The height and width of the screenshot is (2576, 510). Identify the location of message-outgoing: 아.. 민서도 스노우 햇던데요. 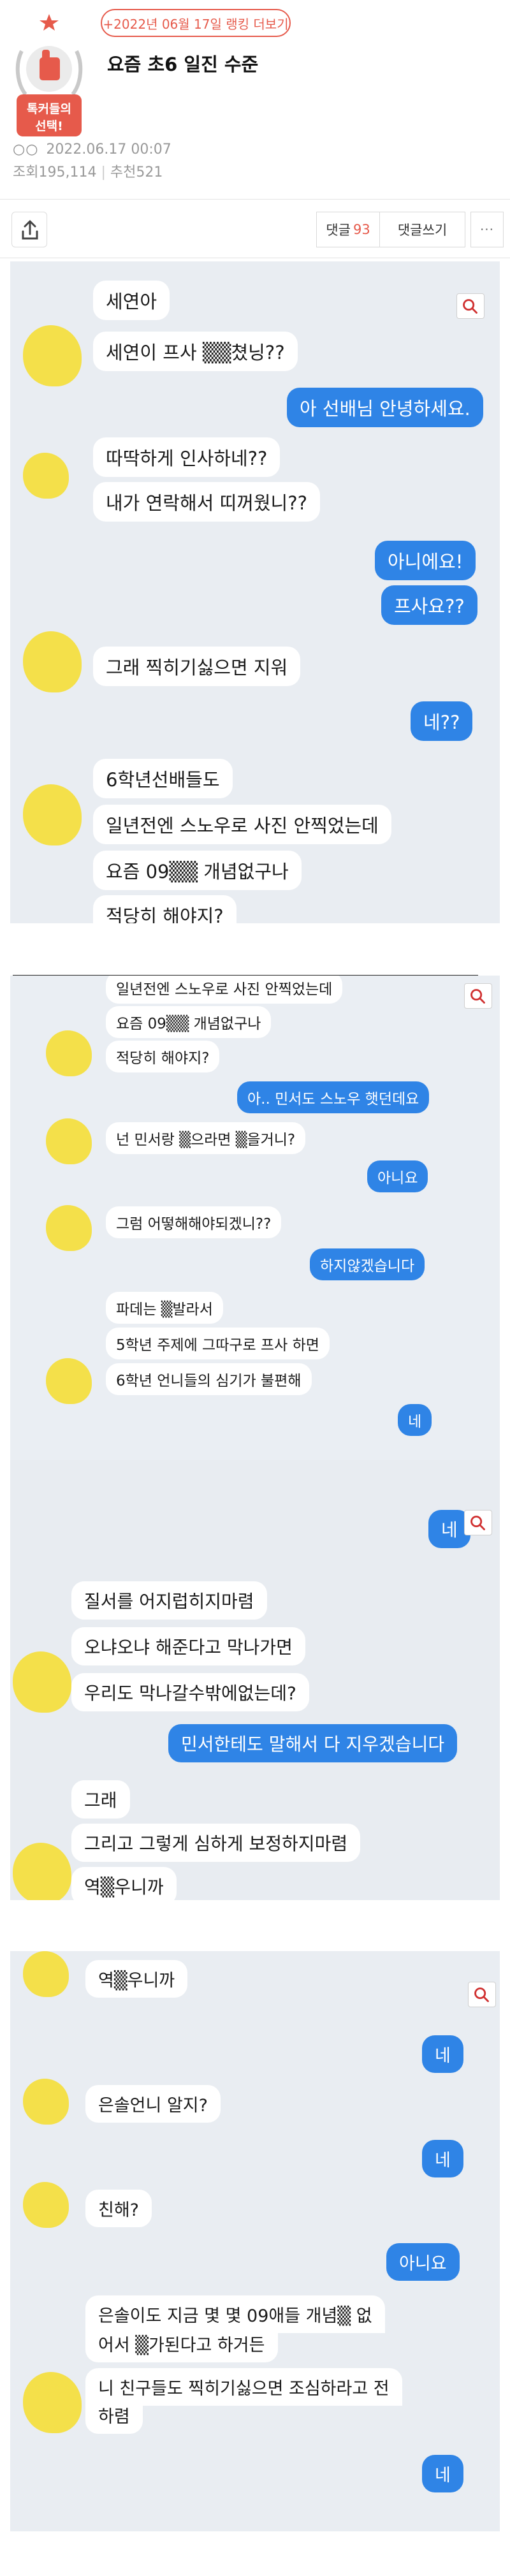
(333, 1097).